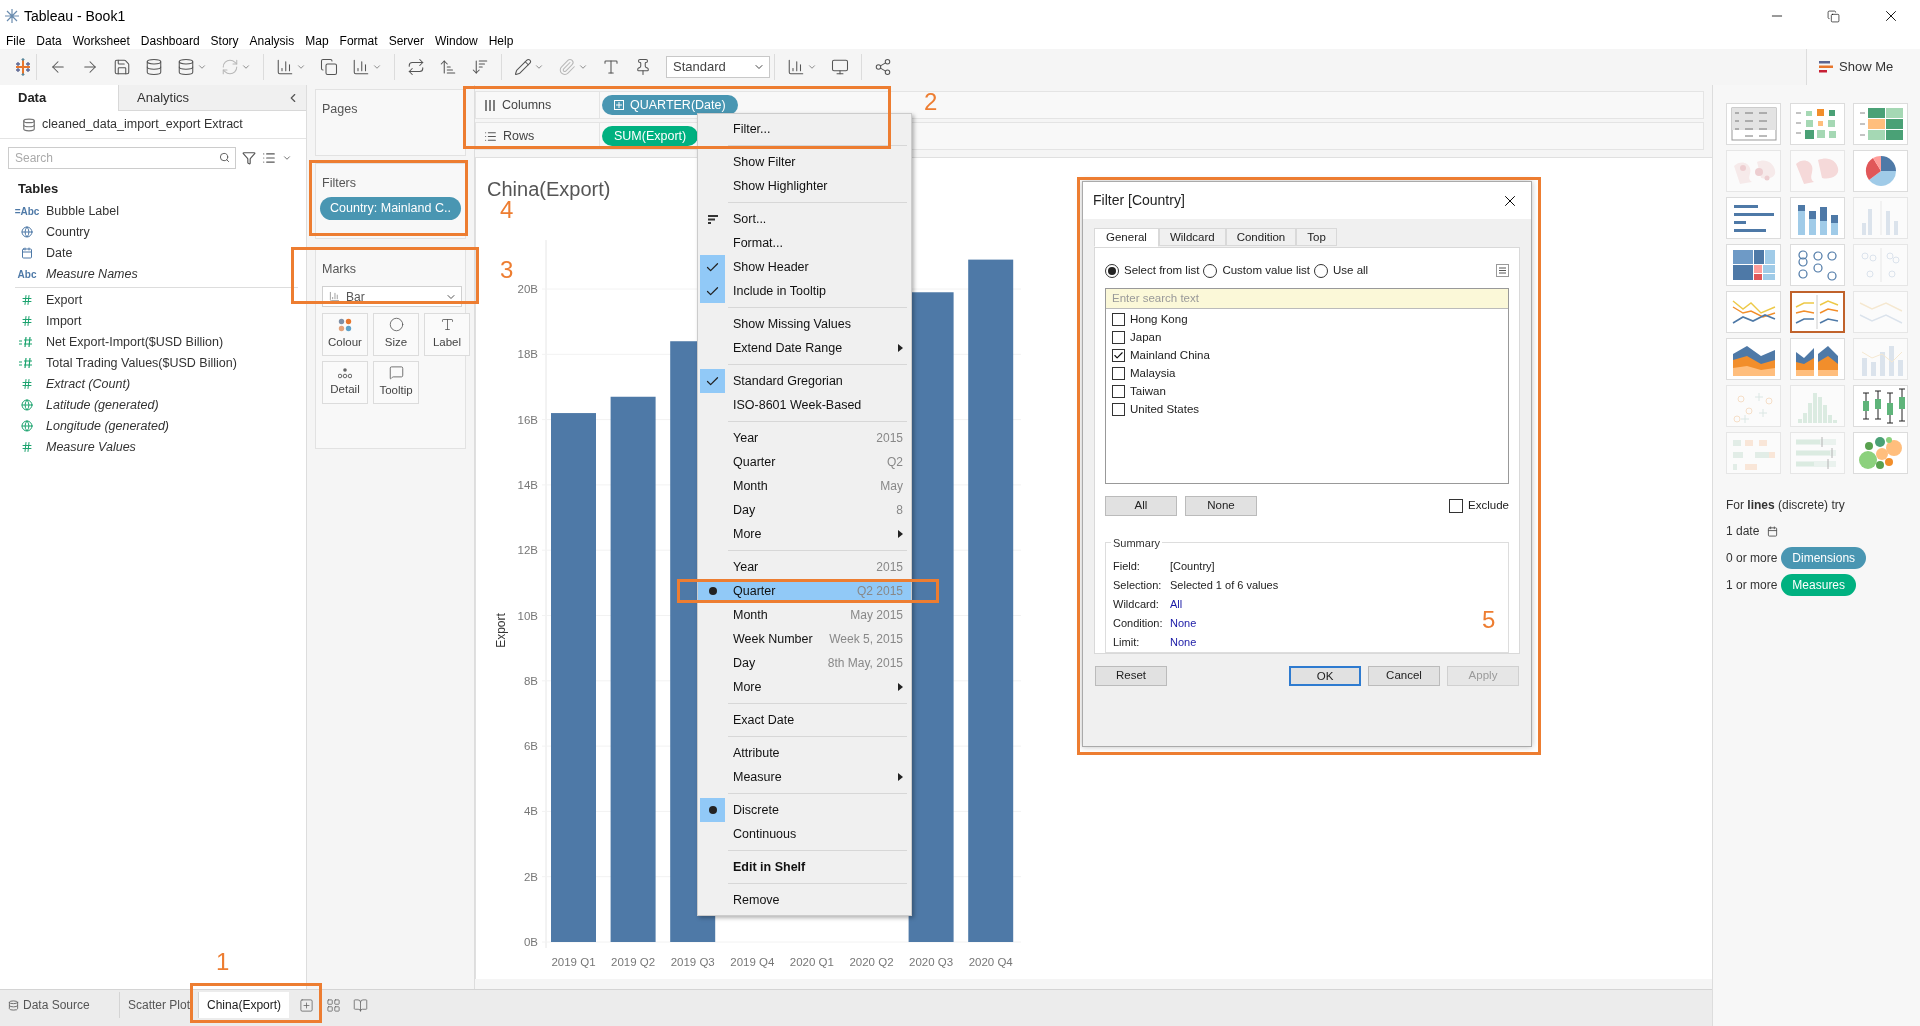 The image size is (1920, 1026). What do you see at coordinates (1817, 312) in the screenshot?
I see `chart-type-button` at bounding box center [1817, 312].